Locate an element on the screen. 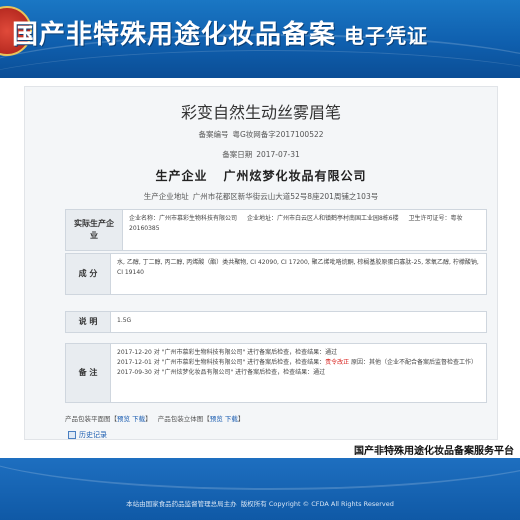  description-label: 说 明 is located at coordinates (88, 322).